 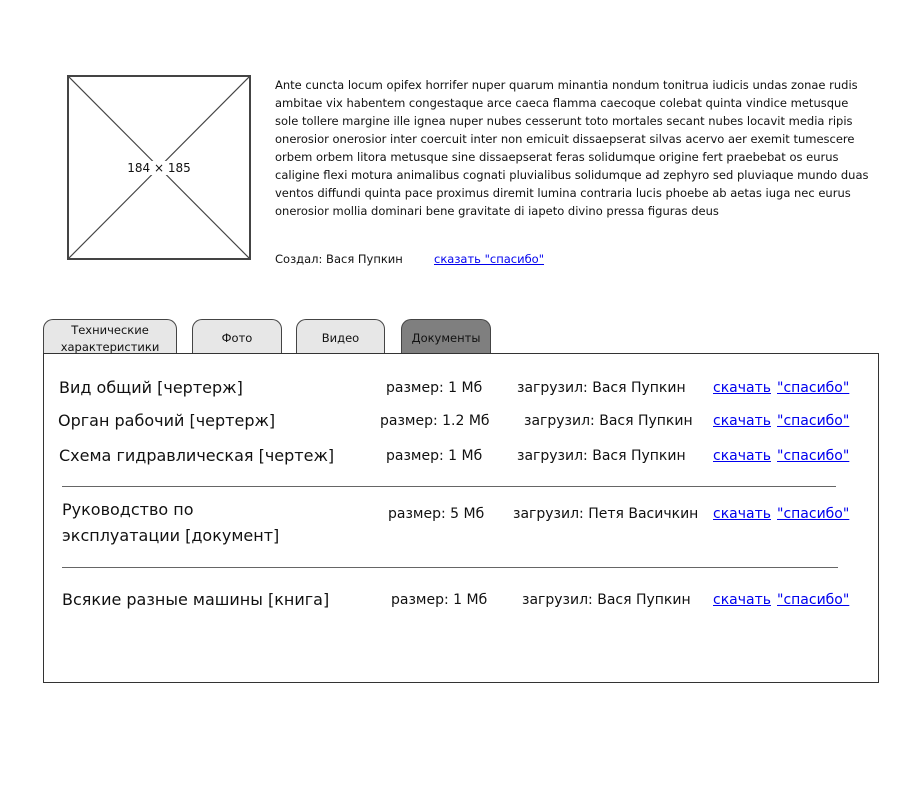 I want to click on tab-documents-label: Документы, so click(x=446, y=337).